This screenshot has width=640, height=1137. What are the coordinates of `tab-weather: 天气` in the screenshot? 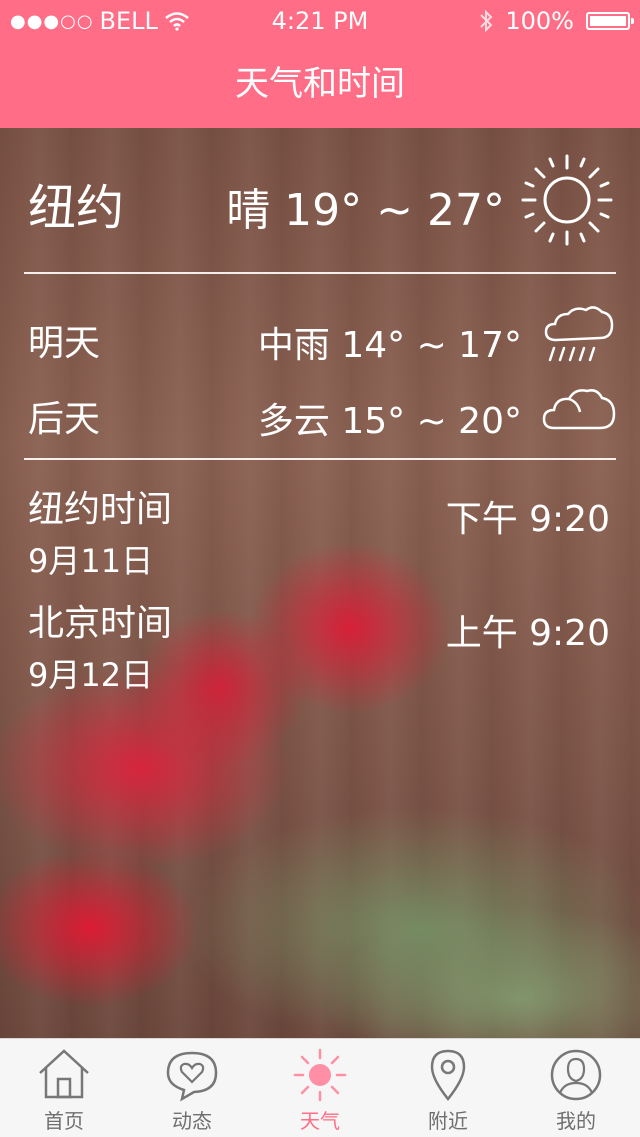 It's located at (320, 1088).